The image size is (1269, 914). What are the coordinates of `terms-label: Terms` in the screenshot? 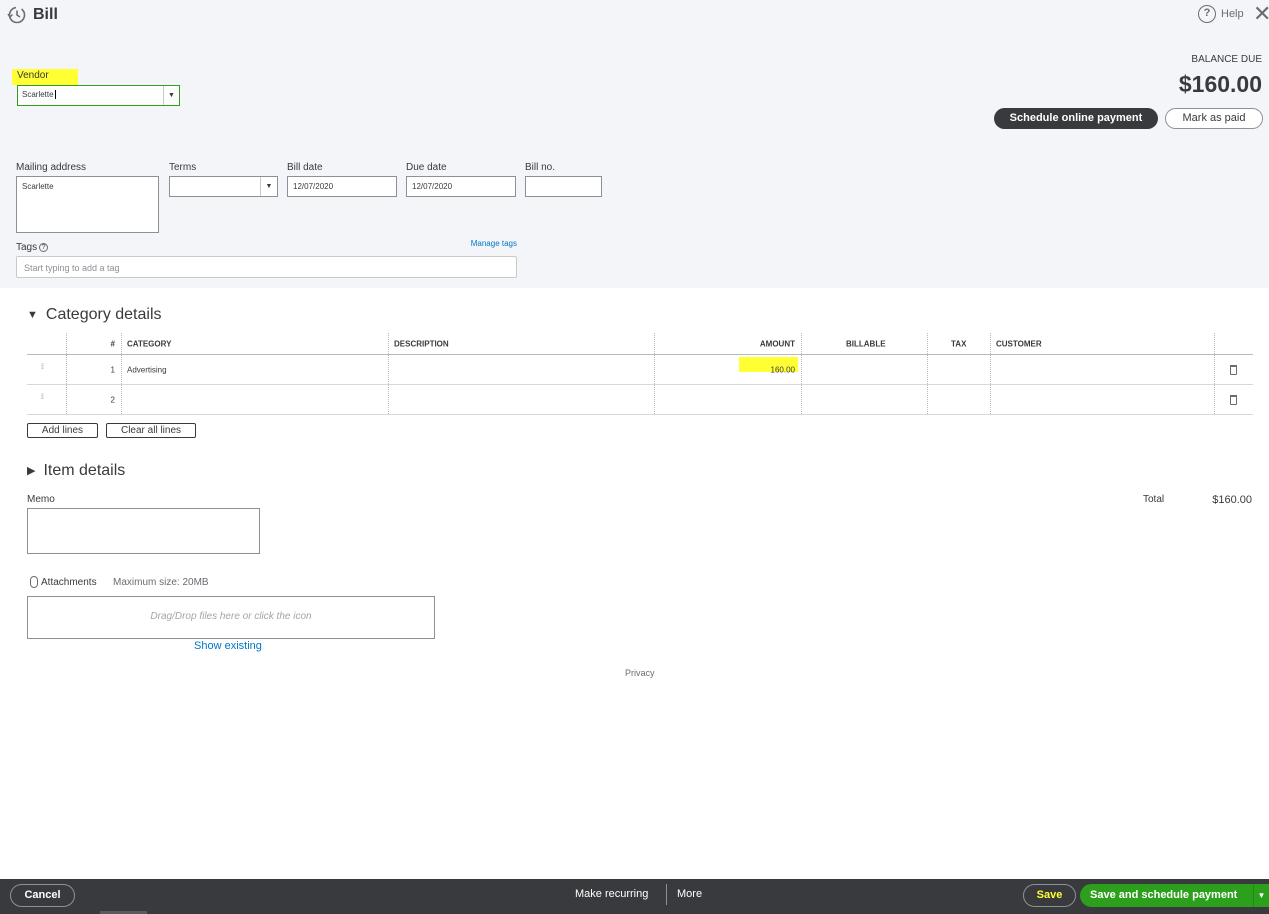 It's located at (183, 167).